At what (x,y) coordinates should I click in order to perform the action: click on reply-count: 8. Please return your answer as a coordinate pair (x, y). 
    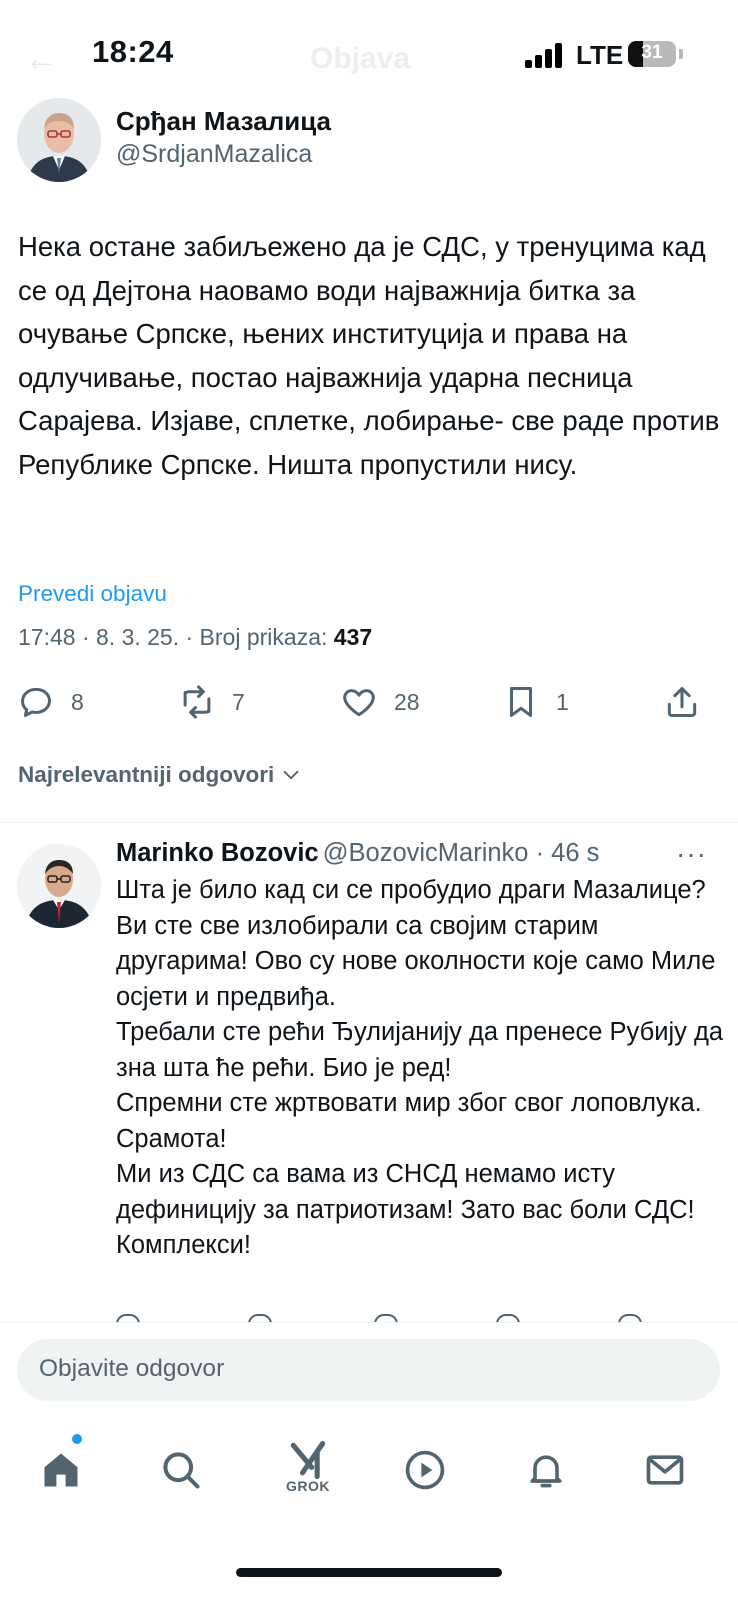
    Looking at the image, I should click on (77, 701).